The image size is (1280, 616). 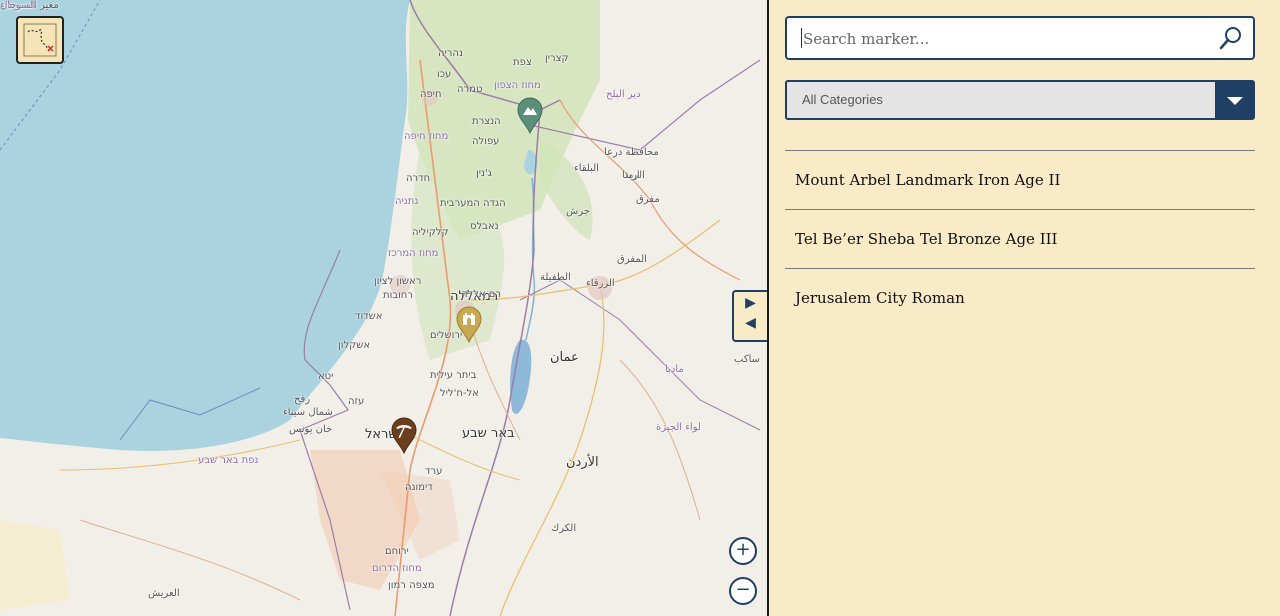 I want to click on map-place-label: עפולה, so click(x=486, y=141).